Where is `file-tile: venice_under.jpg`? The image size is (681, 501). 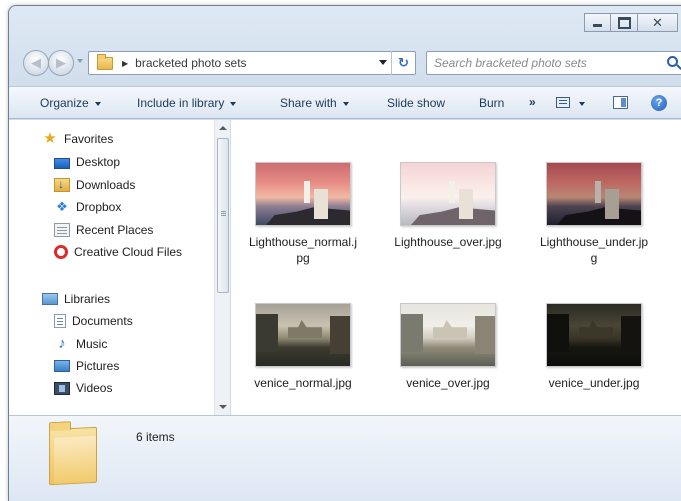
file-tile: venice_under.jpg is located at coordinates (594, 347).